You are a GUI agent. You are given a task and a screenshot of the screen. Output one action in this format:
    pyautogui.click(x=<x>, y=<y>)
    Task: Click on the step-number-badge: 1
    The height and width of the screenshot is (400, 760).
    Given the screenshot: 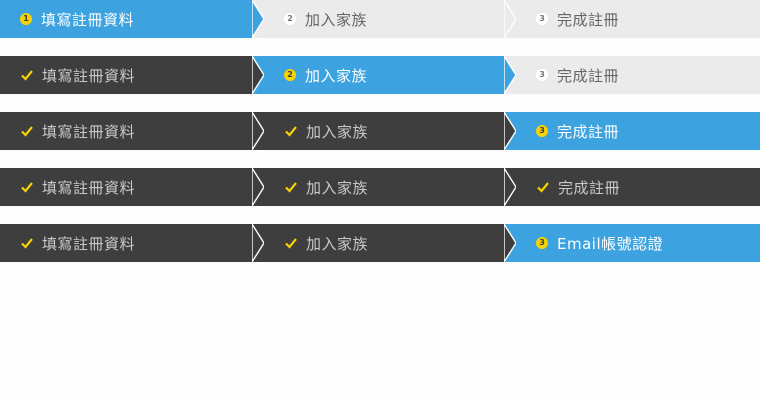 What is the action you would take?
    pyautogui.click(x=26, y=19)
    